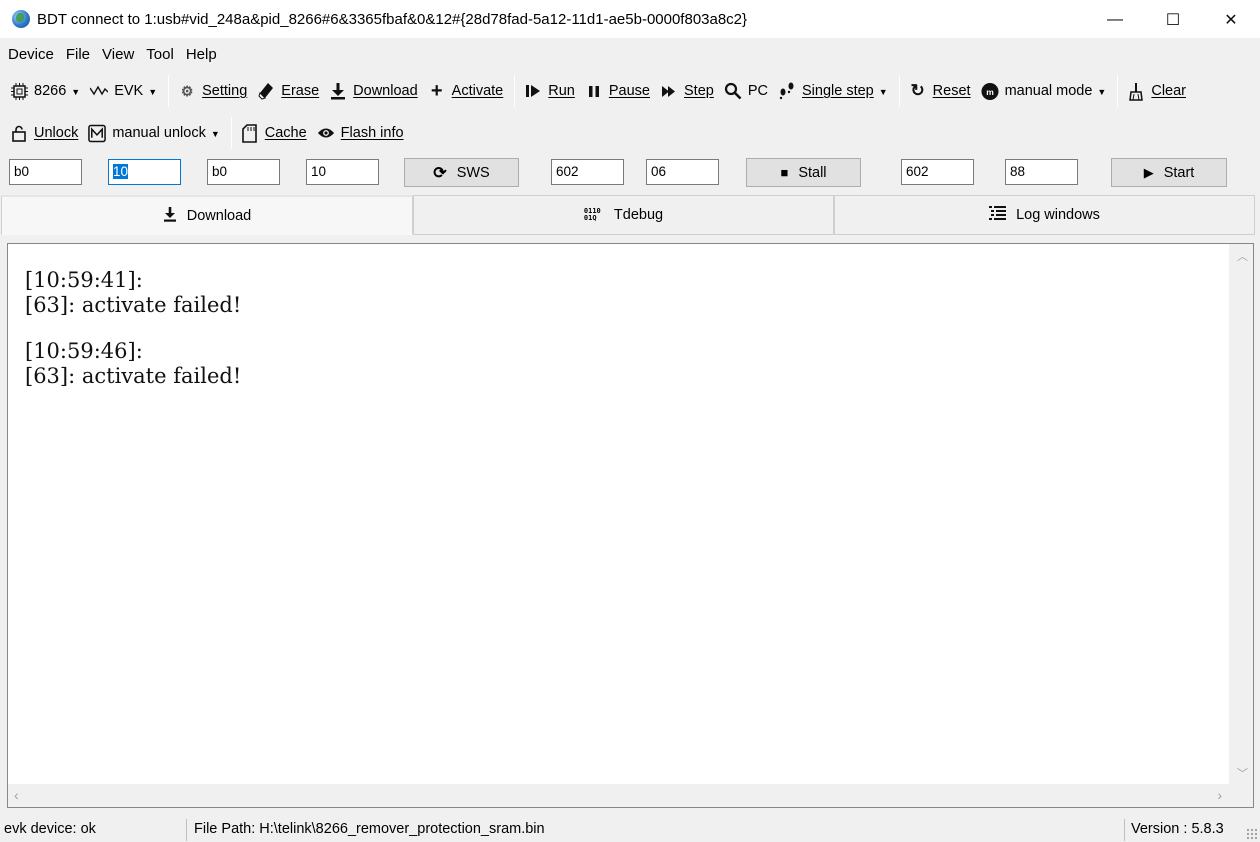 This screenshot has width=1260, height=842. What do you see at coordinates (225, 91) in the screenshot?
I see `setting-label: Setting` at bounding box center [225, 91].